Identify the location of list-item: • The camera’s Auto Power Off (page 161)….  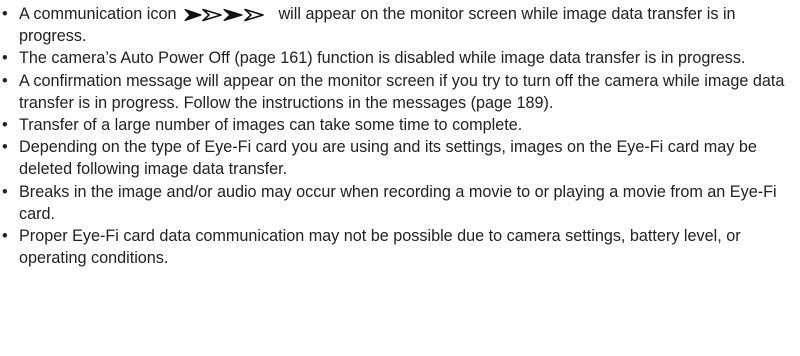
(400, 58).